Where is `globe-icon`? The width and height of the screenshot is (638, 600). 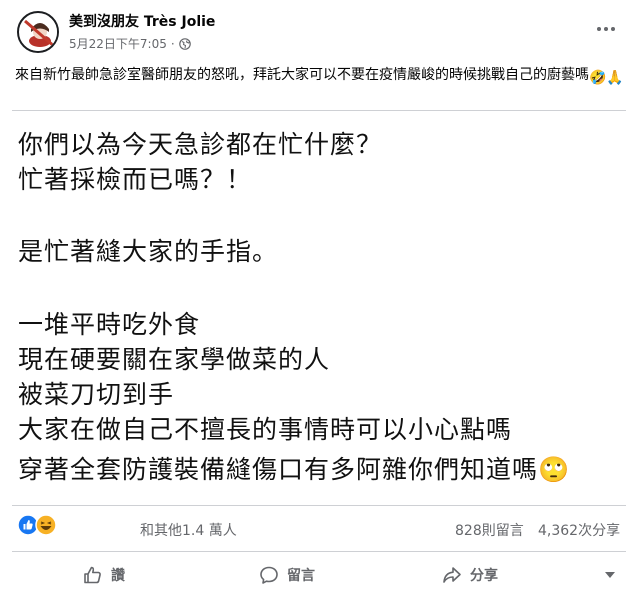 globe-icon is located at coordinates (184, 43).